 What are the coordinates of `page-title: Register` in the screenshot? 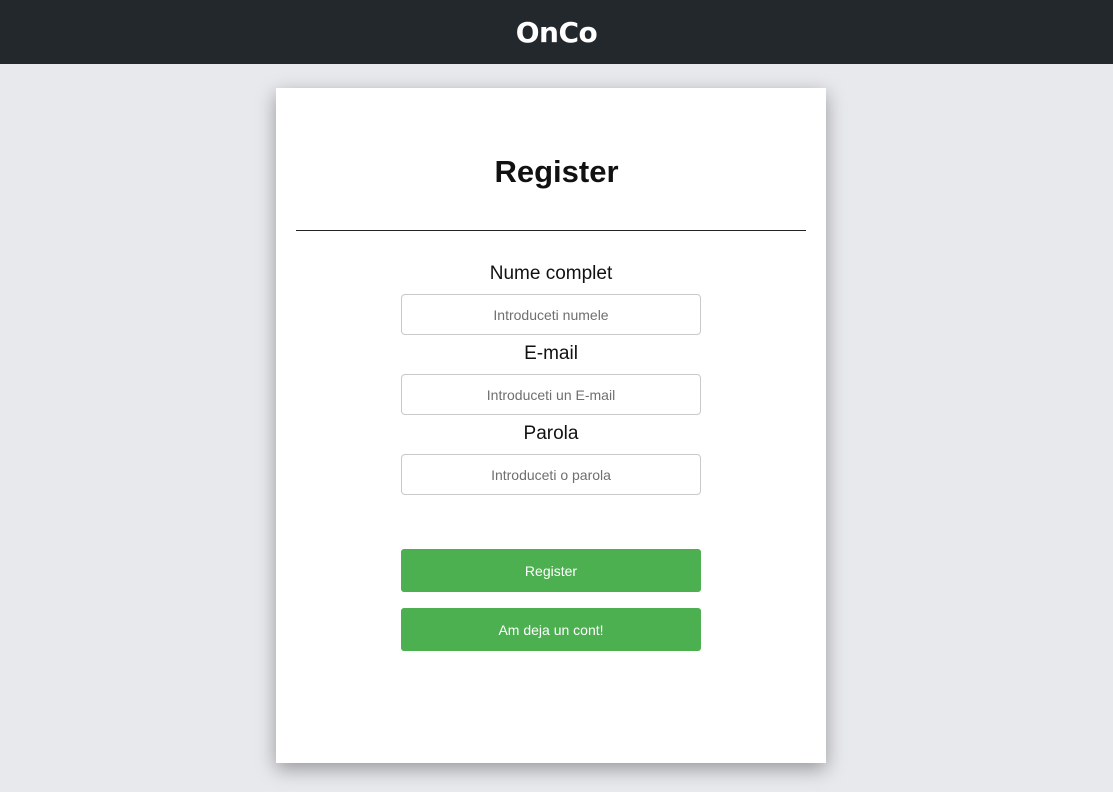 It's located at (556, 171).